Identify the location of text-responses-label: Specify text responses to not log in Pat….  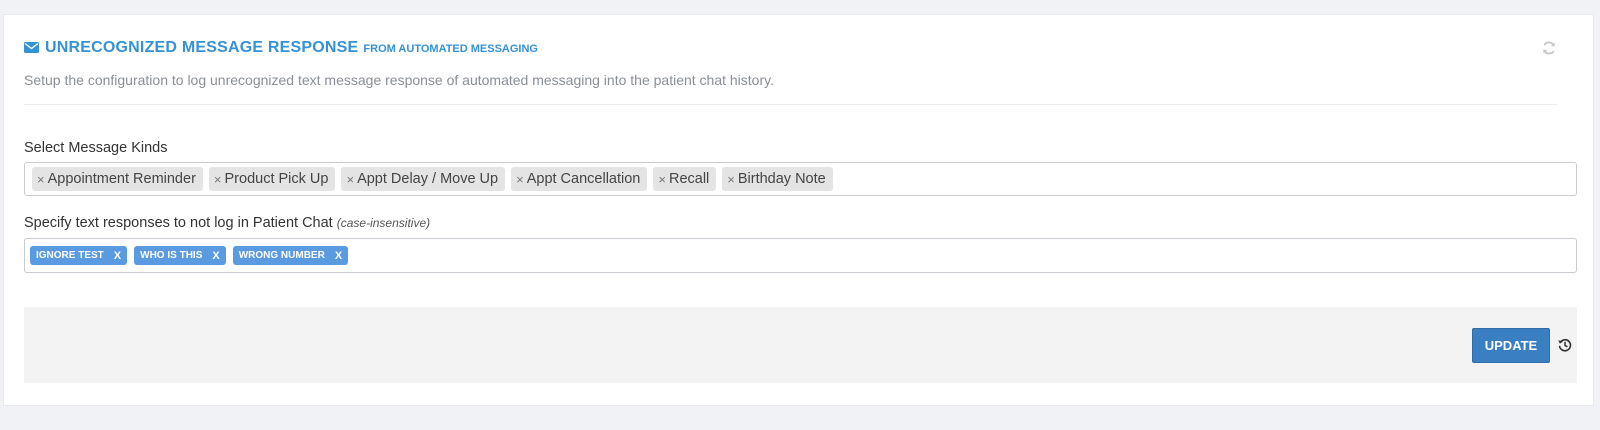
(227, 223).